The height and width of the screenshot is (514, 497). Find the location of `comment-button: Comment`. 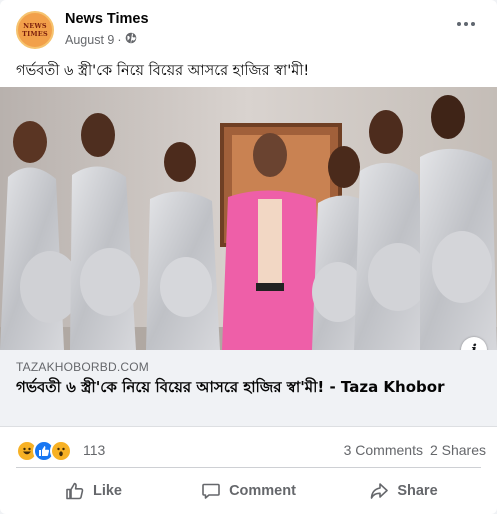

comment-button: Comment is located at coordinates (248, 491).